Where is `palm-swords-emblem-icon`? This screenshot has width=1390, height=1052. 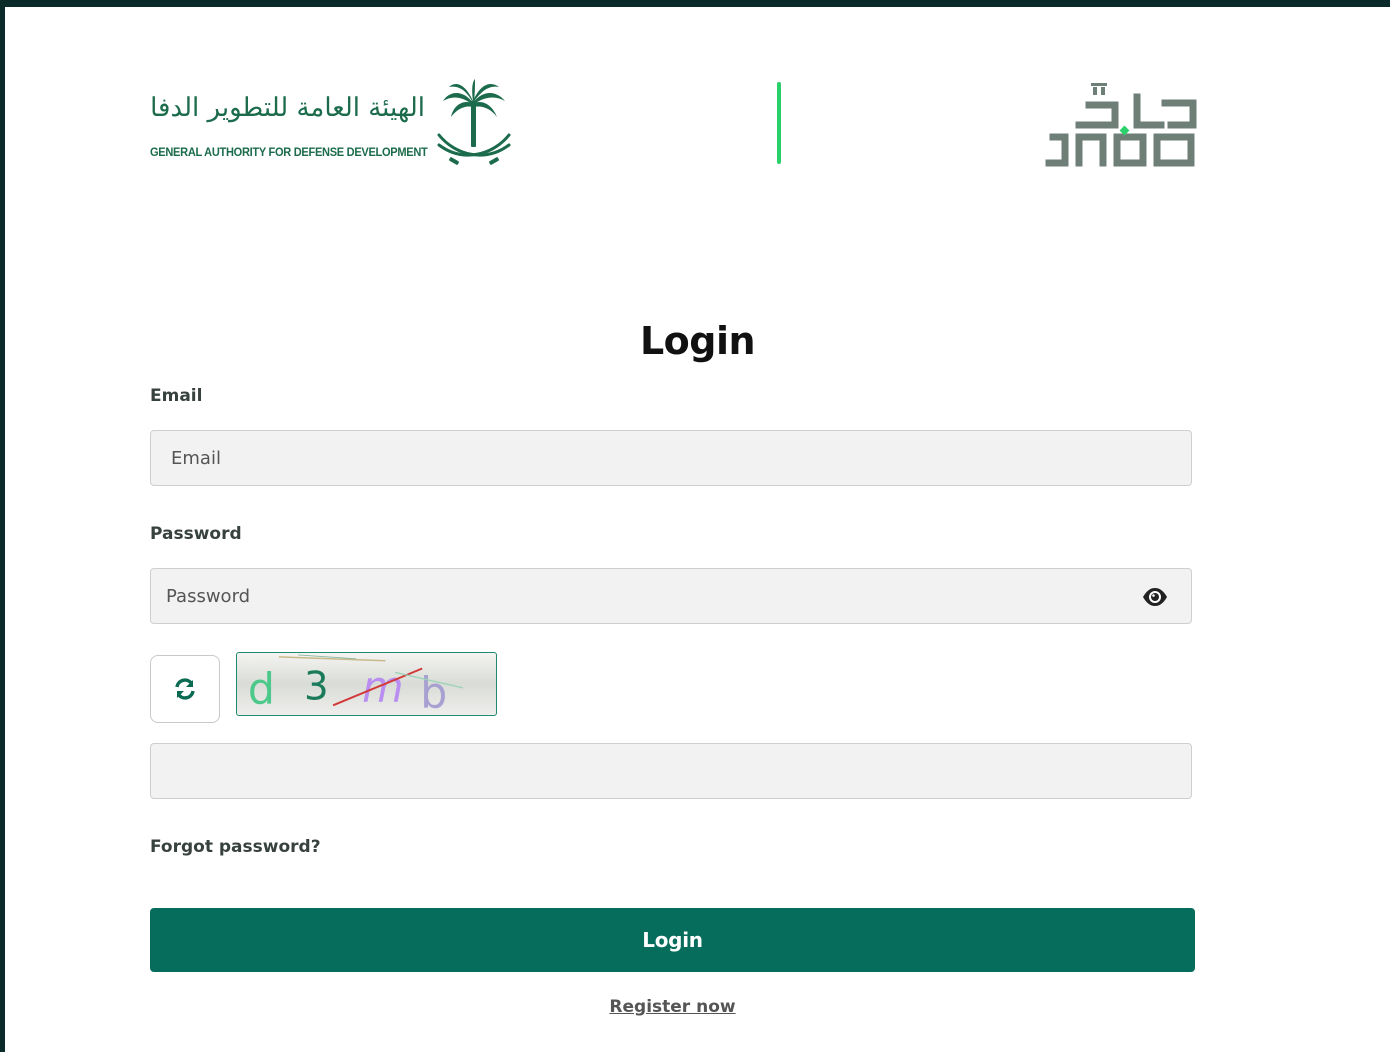
palm-swords-emblem-icon is located at coordinates (474, 122).